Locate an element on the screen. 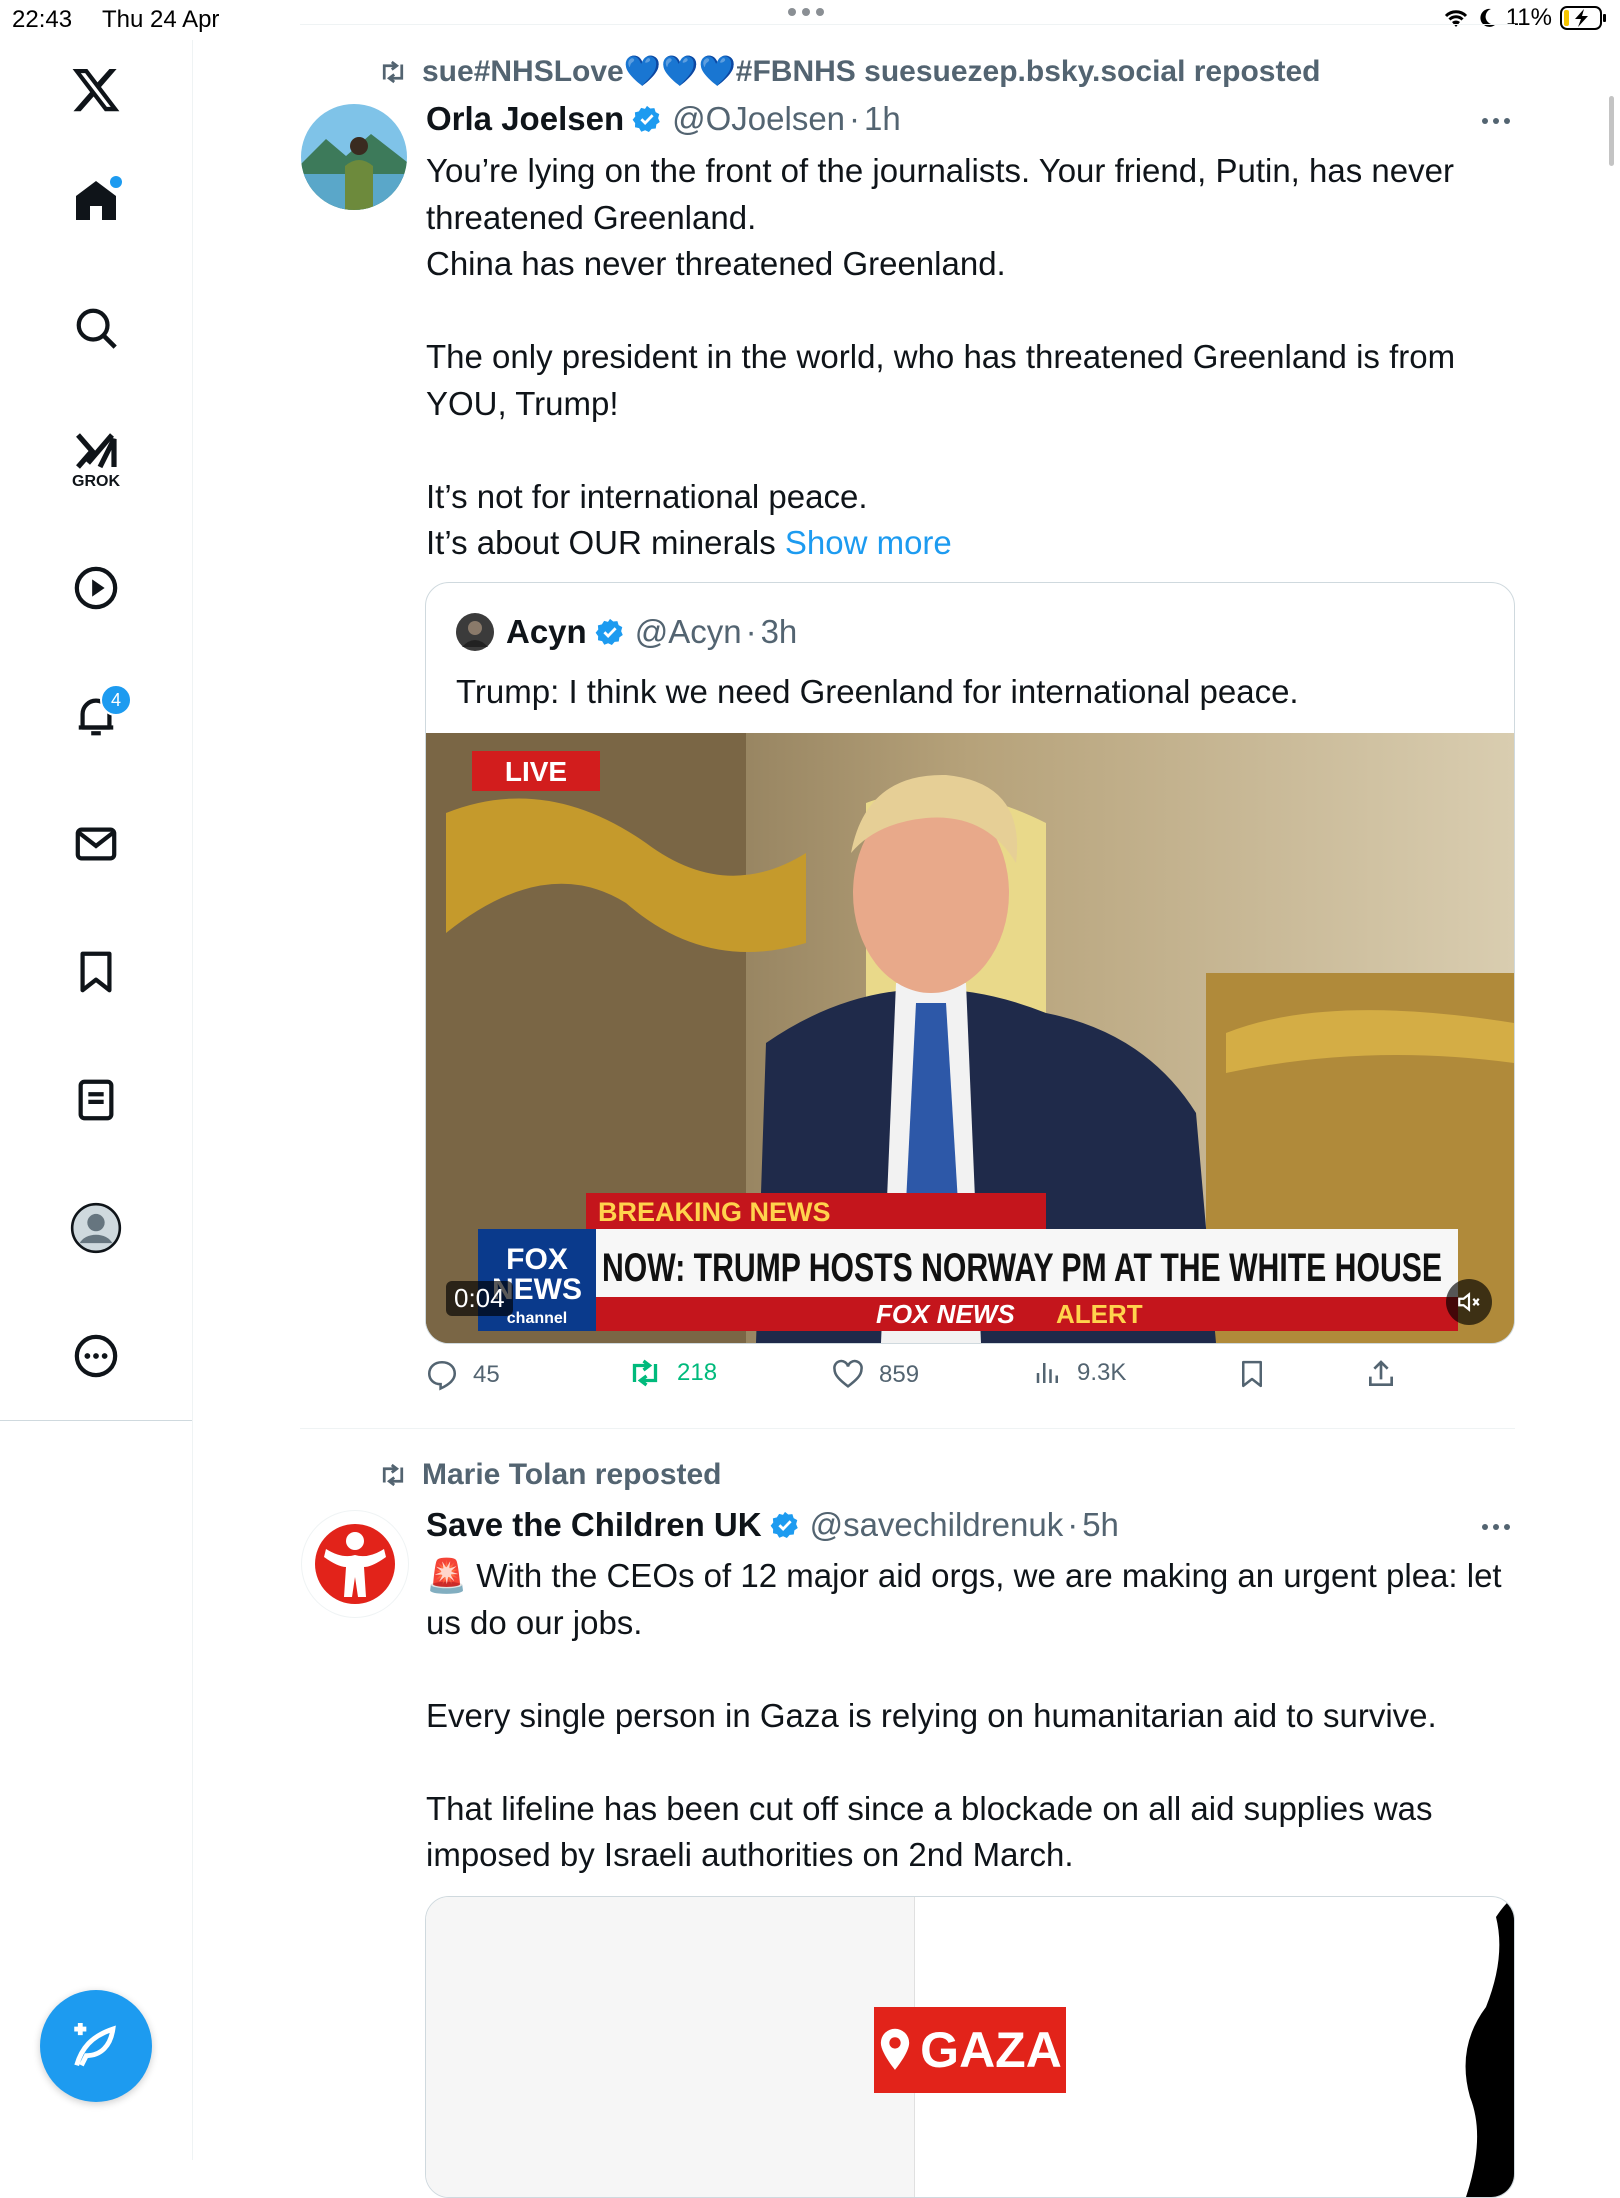 This screenshot has height=2198, width=1620. mute-button is located at coordinates (1469, 1302).